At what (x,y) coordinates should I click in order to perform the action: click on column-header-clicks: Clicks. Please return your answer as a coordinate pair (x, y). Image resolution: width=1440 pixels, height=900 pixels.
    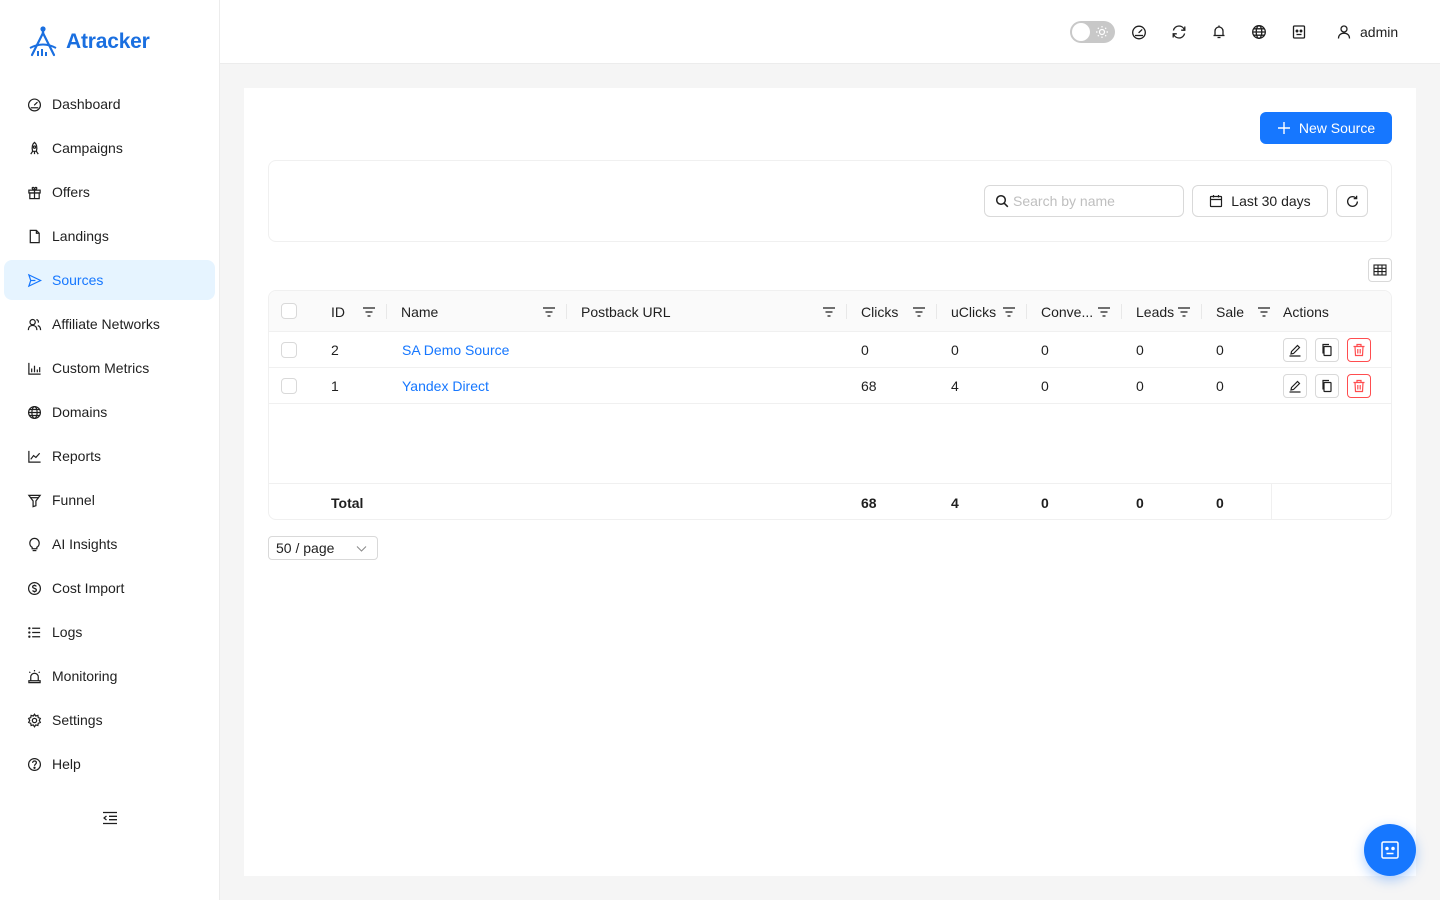
    Looking at the image, I should click on (879, 311).